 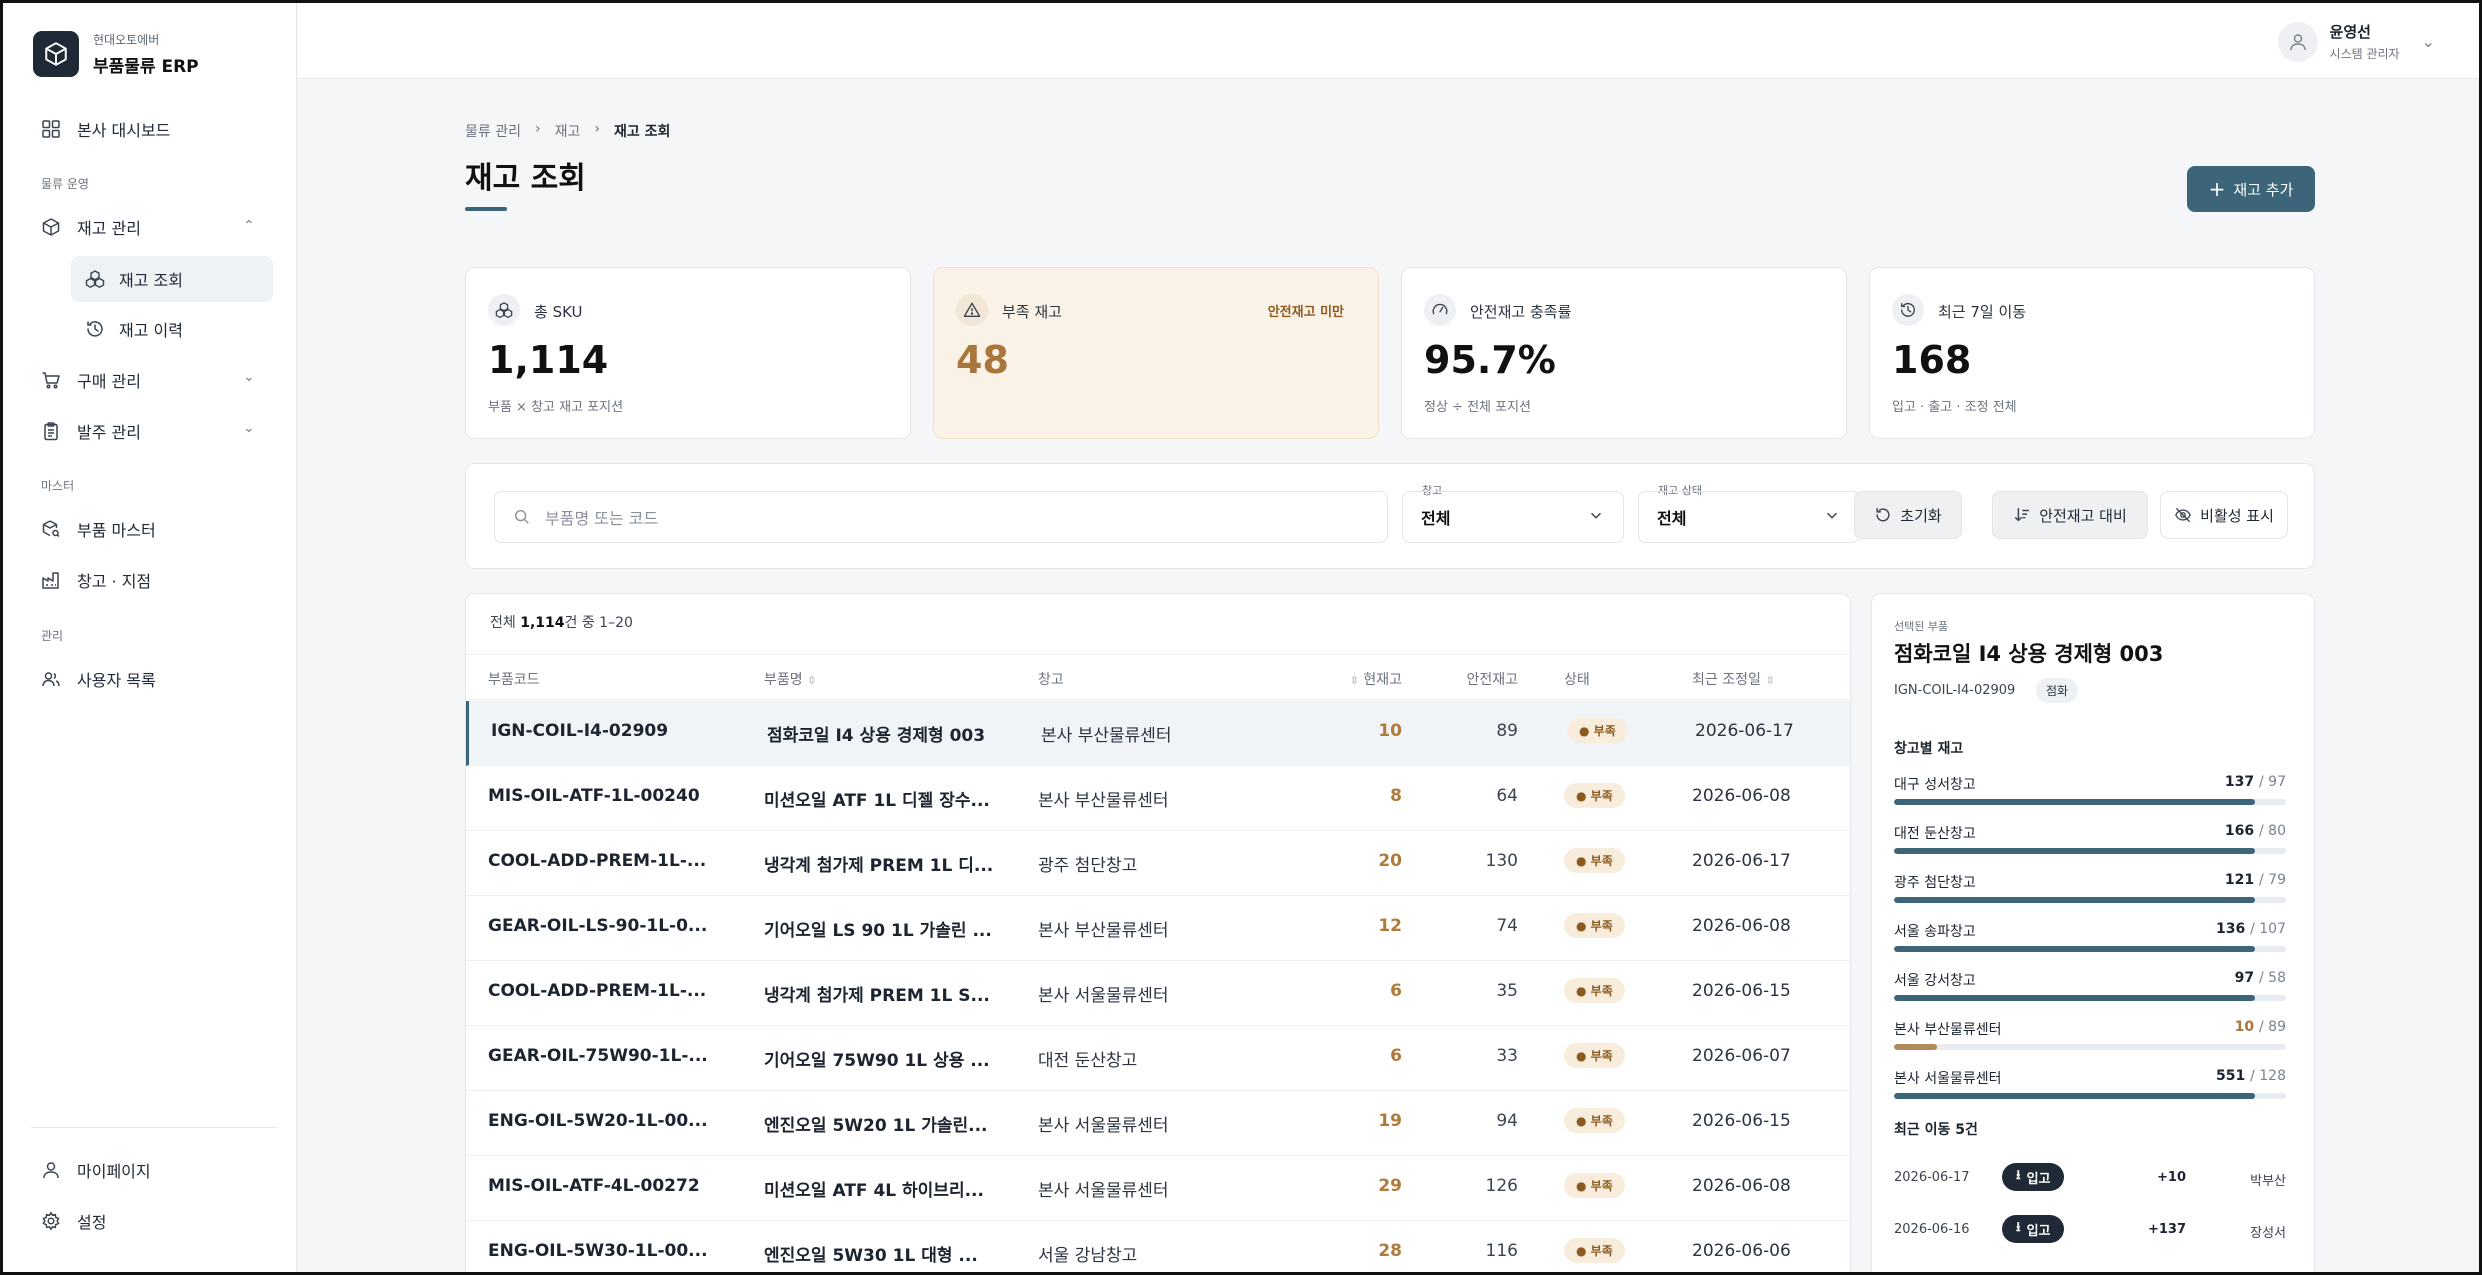 What do you see at coordinates (58, 486) in the screenshot?
I see `nav-section-master: 마스터` at bounding box center [58, 486].